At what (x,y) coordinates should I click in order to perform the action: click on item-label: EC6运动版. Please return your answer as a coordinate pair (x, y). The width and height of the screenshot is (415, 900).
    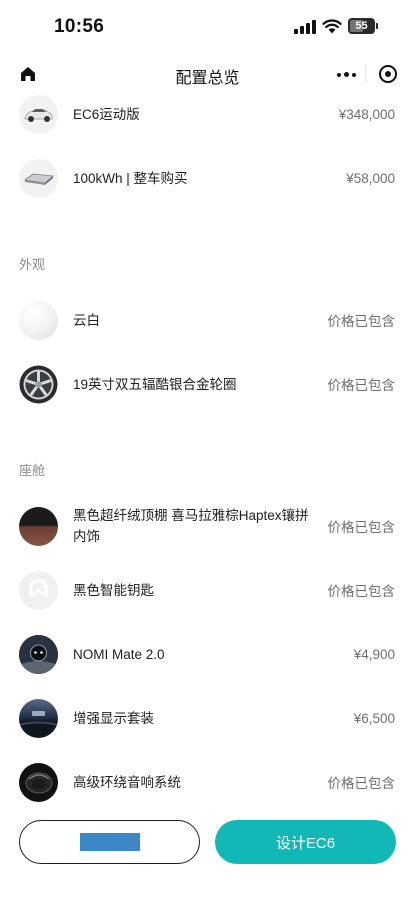
    Looking at the image, I should click on (106, 114).